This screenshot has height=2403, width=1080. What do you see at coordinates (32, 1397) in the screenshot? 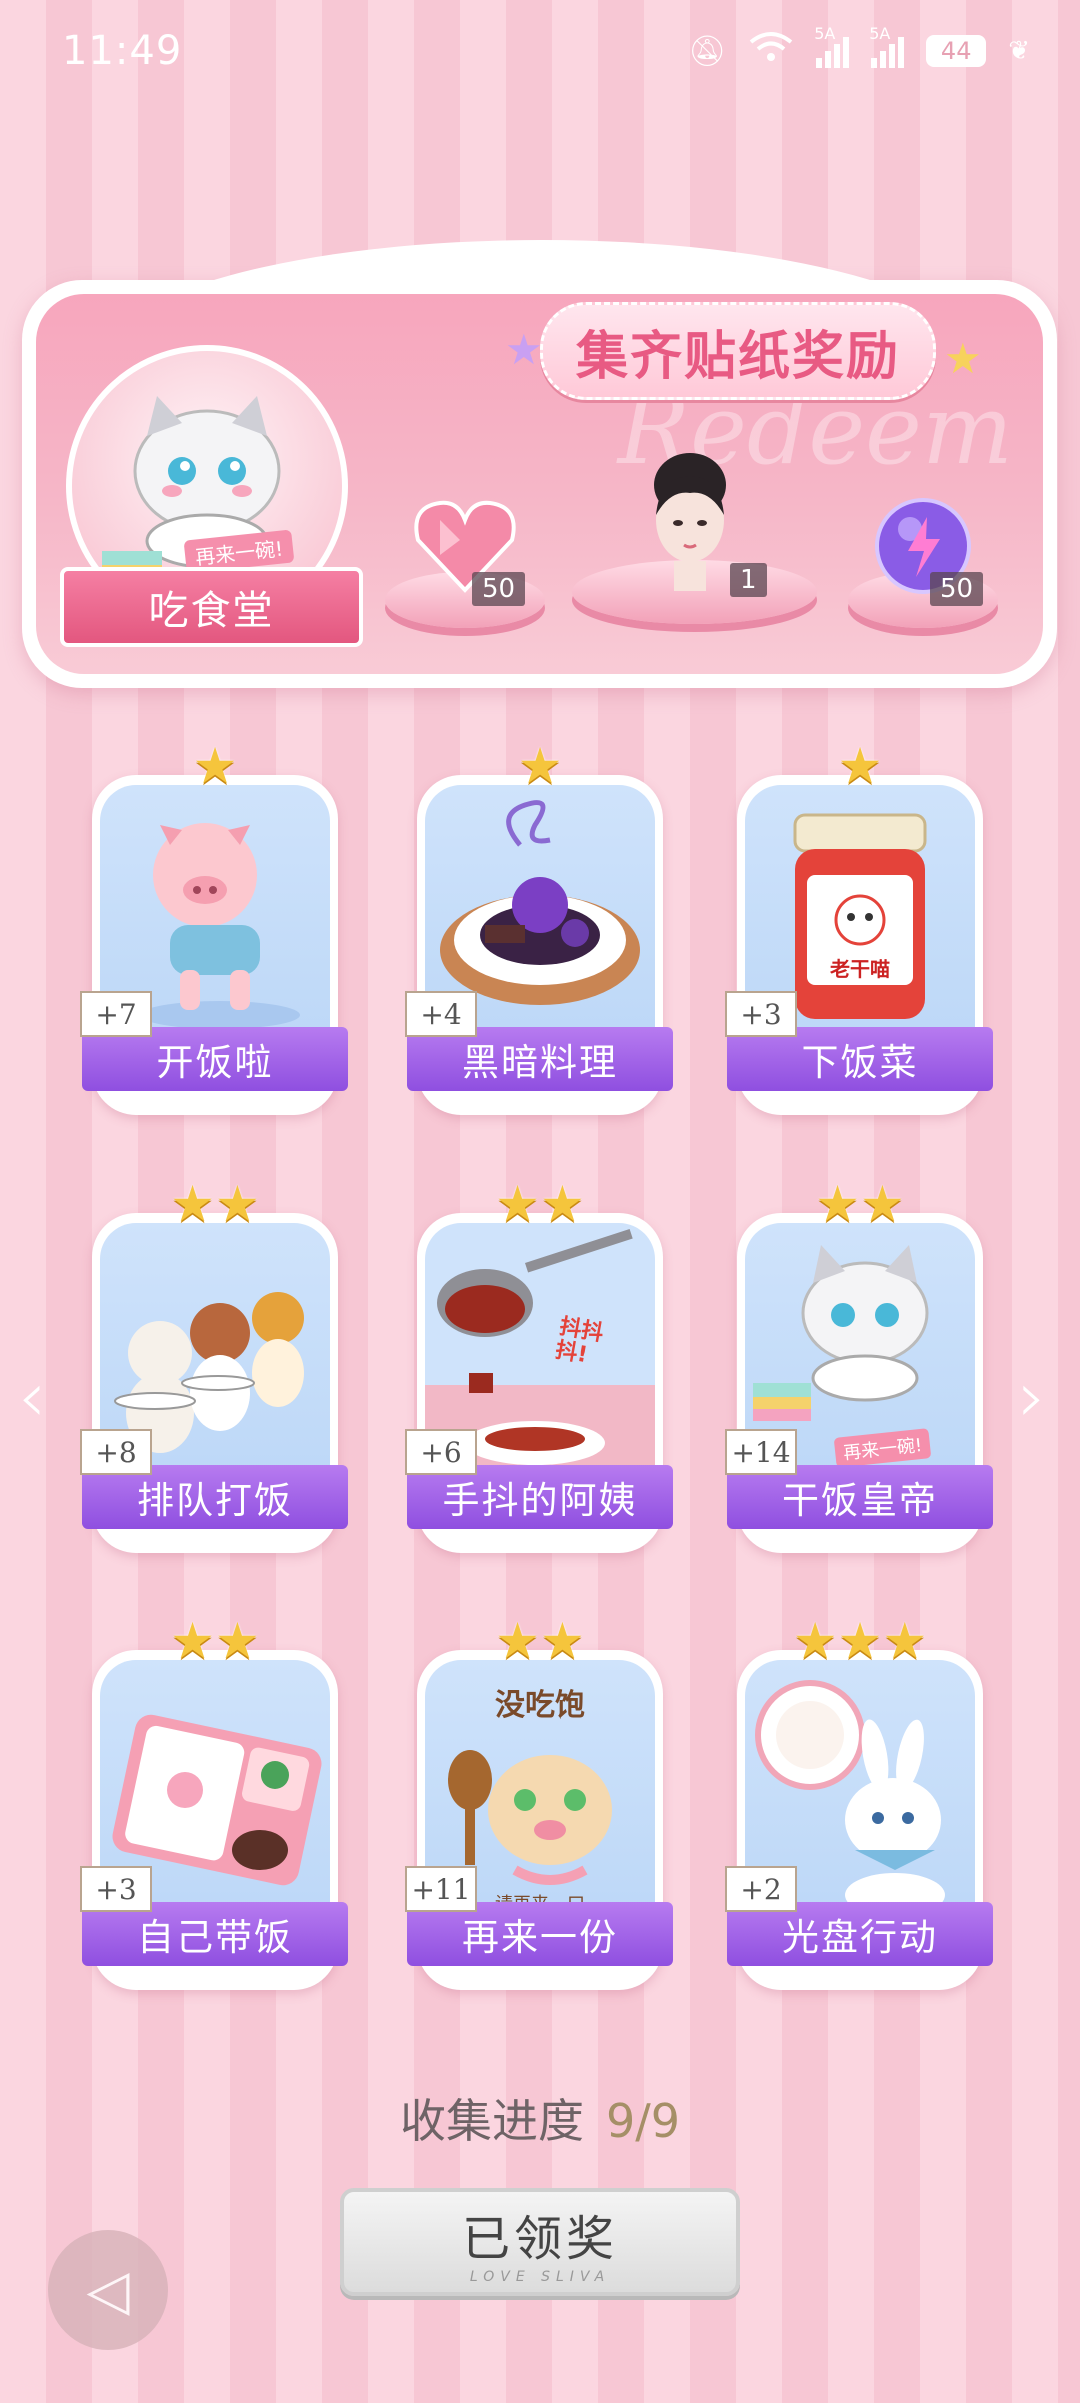
I see `prev-page-arrow-icon: ‹` at bounding box center [32, 1397].